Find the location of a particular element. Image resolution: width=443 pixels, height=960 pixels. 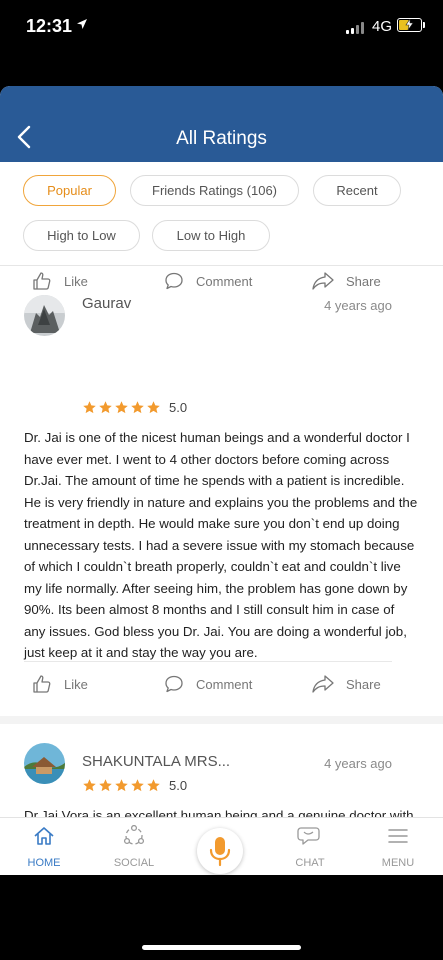

tab-social: SOCIAL is located at coordinates (134, 846).